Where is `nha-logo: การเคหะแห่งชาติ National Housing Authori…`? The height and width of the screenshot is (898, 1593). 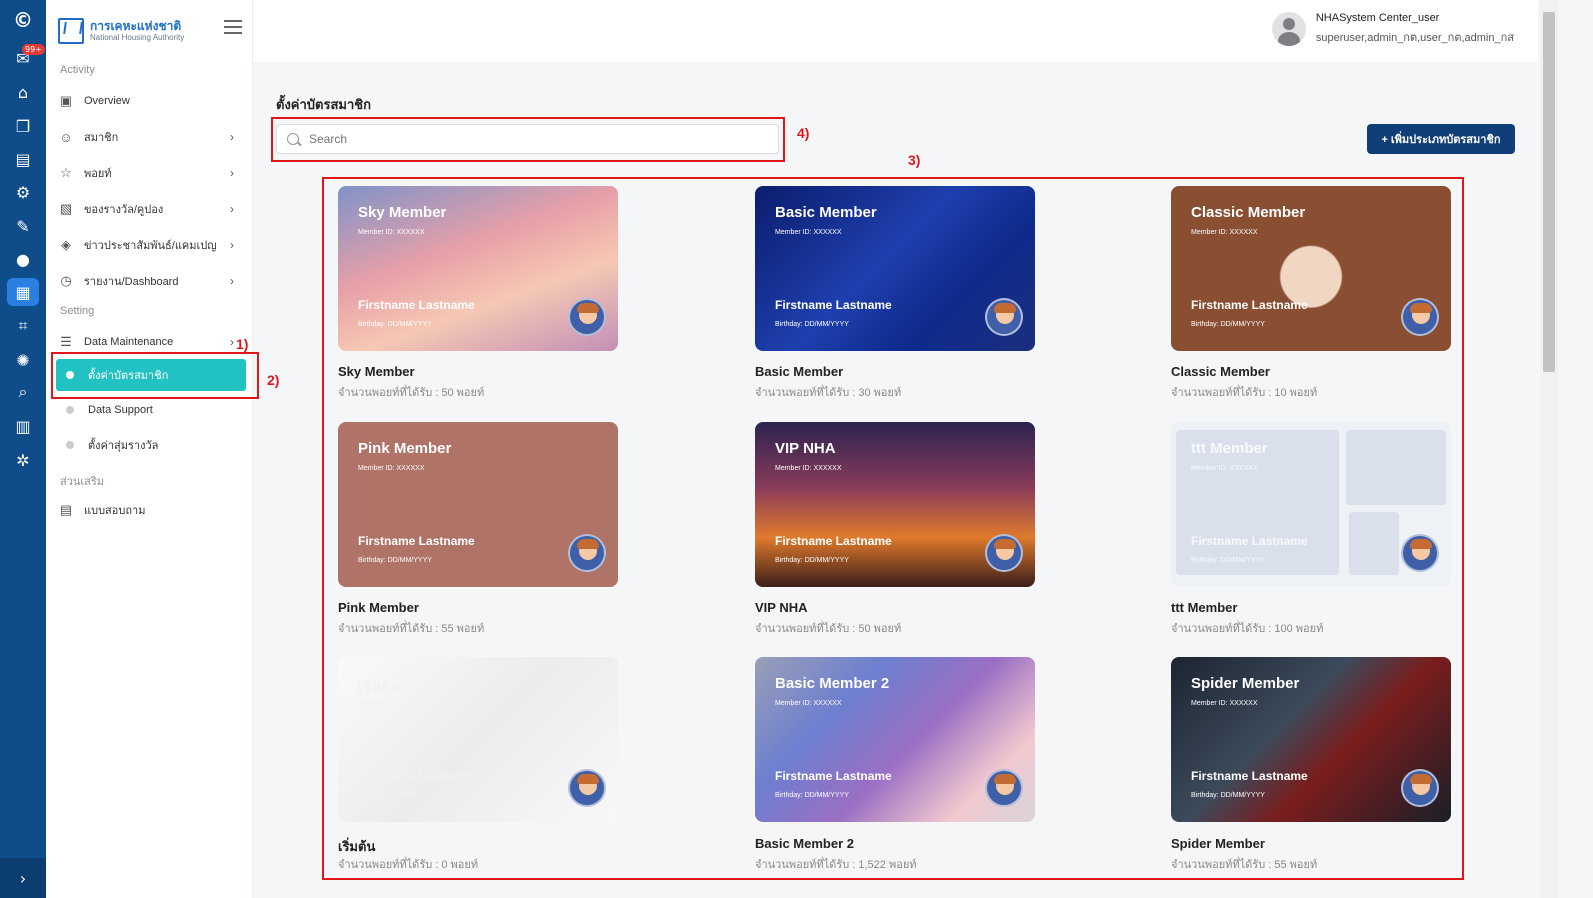 nha-logo: การเคหะแห่งชาติ National Housing Authori… is located at coordinates (121, 31).